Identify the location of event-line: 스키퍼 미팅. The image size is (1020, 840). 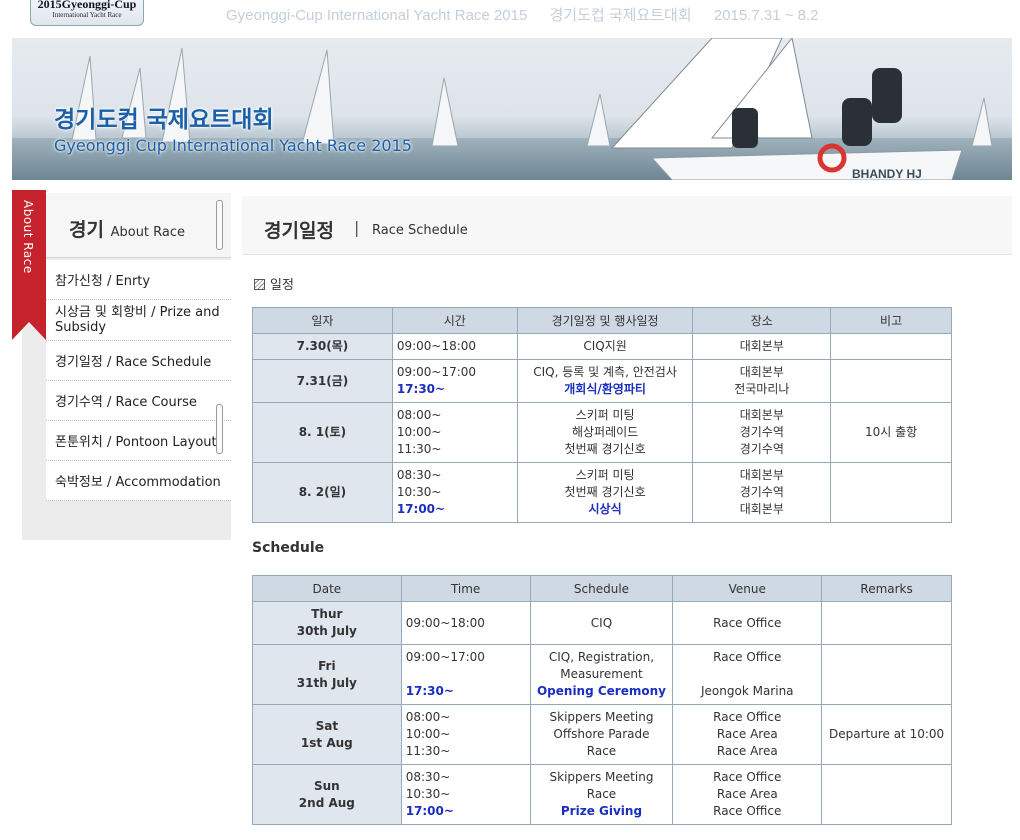
(605, 475).